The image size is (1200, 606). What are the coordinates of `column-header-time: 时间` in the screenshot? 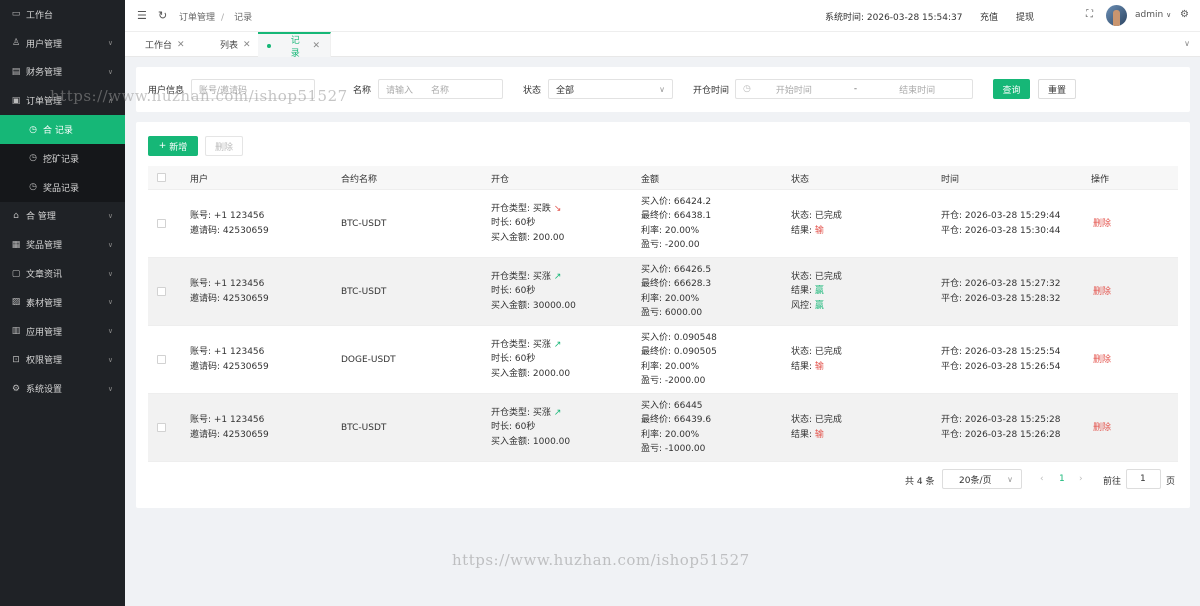 It's located at (950, 180).